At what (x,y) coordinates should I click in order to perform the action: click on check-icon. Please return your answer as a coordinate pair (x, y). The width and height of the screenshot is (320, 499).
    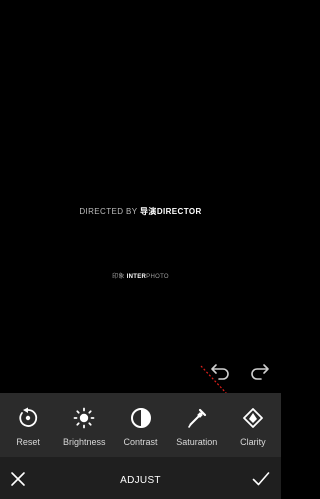
    Looking at the image, I should click on (261, 479).